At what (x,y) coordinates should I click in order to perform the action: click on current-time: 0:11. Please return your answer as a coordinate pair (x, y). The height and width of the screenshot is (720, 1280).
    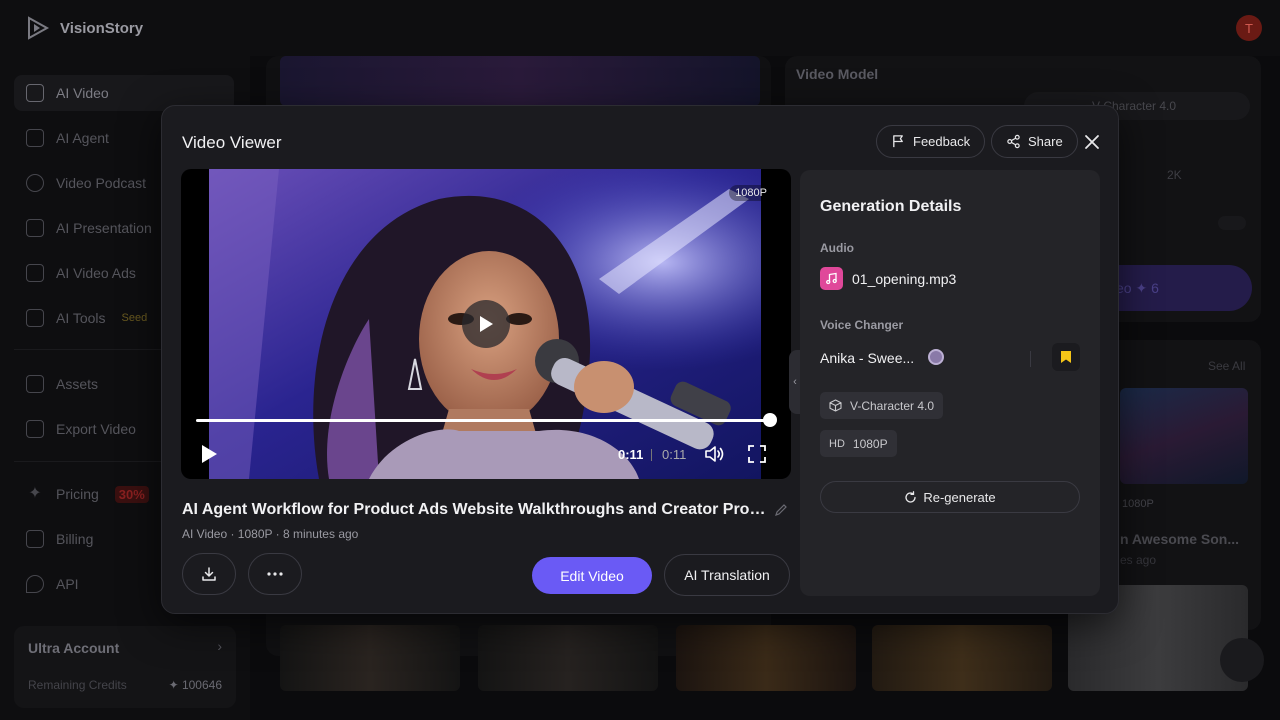
    Looking at the image, I should click on (631, 454).